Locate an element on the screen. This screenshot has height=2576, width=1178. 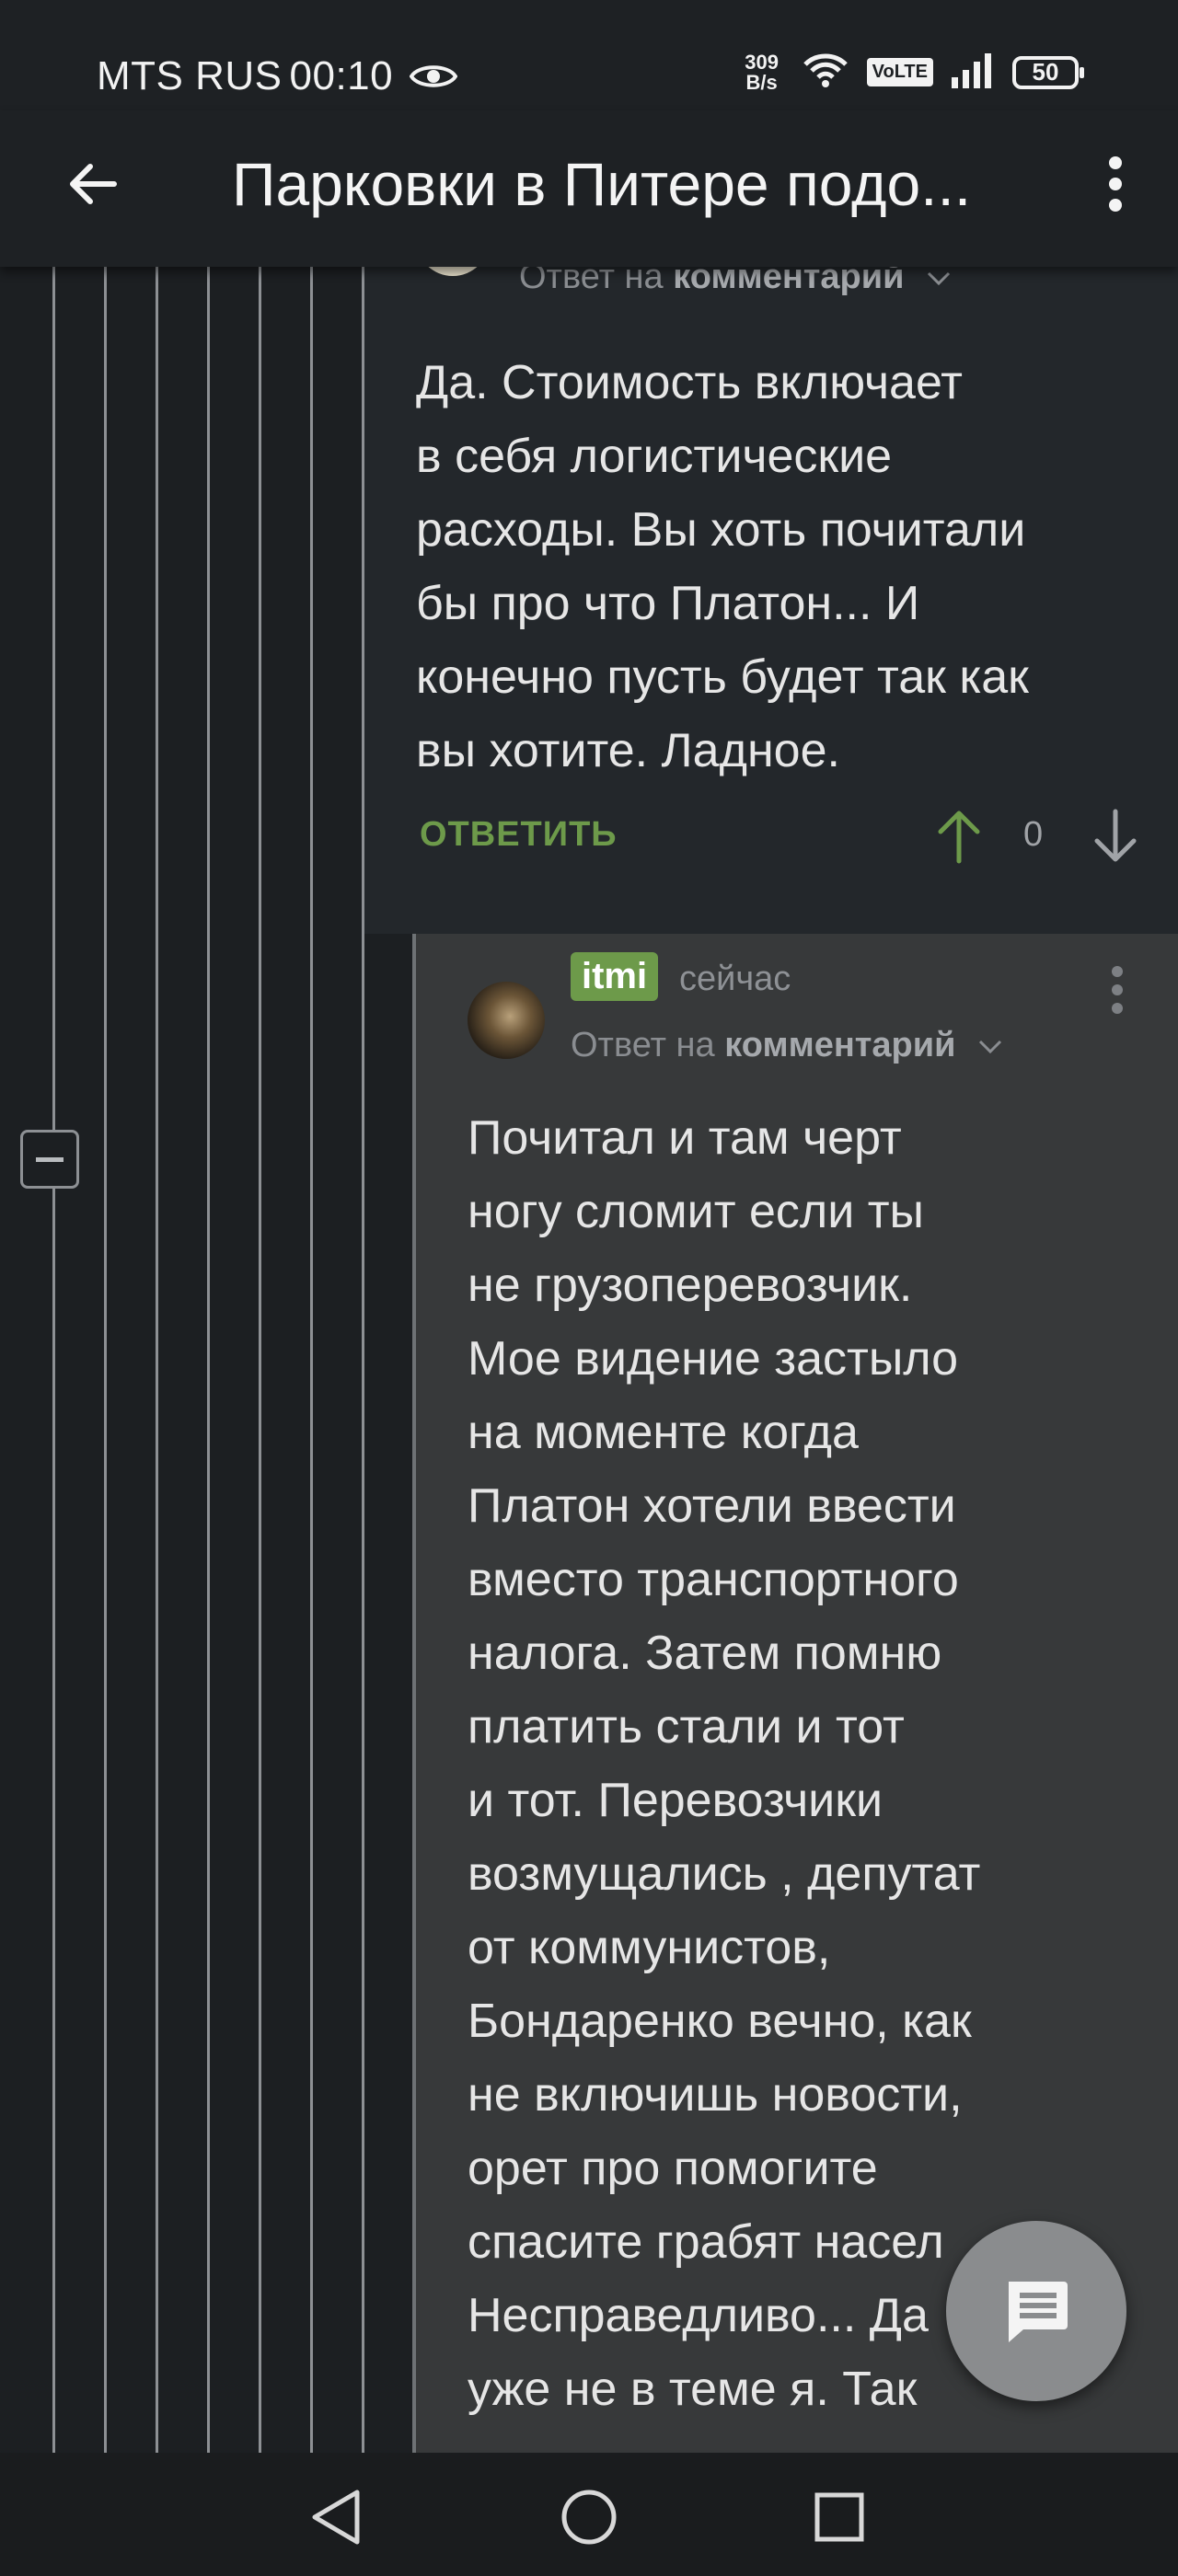
nav-recents-button is located at coordinates (839, 2517).